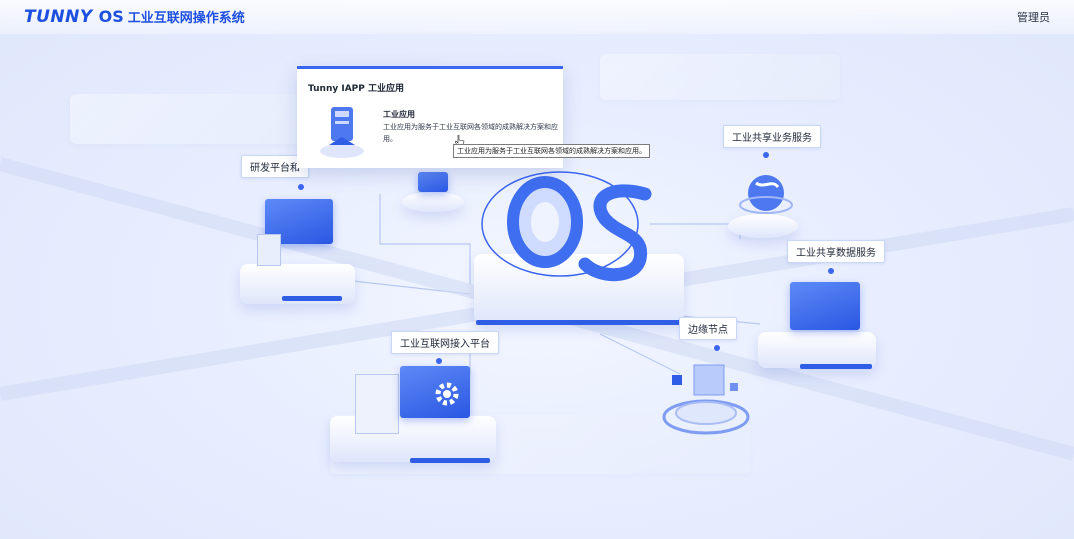 Image resolution: width=1074 pixels, height=539 pixels. What do you see at coordinates (312, 298) in the screenshot?
I see `rd-platform-edge` at bounding box center [312, 298].